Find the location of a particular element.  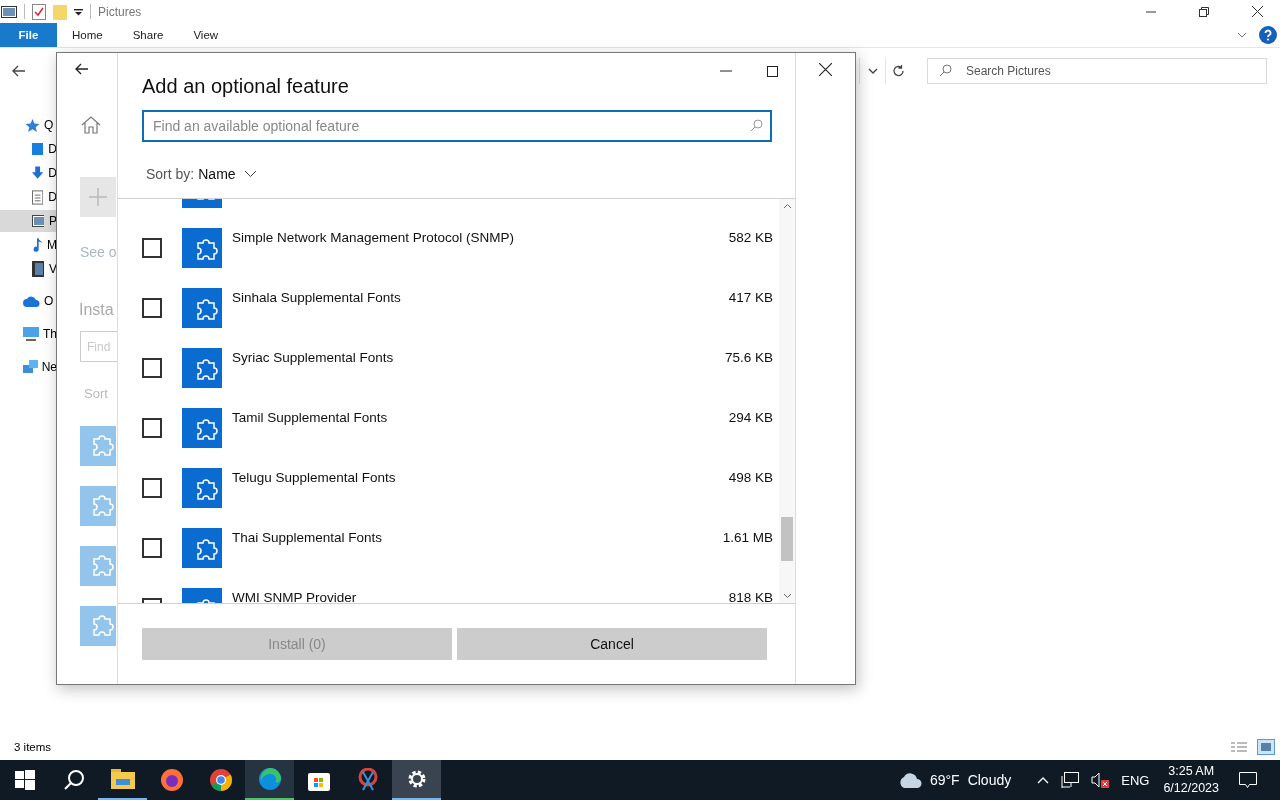

taskbar-app-button is located at coordinates (416, 780).